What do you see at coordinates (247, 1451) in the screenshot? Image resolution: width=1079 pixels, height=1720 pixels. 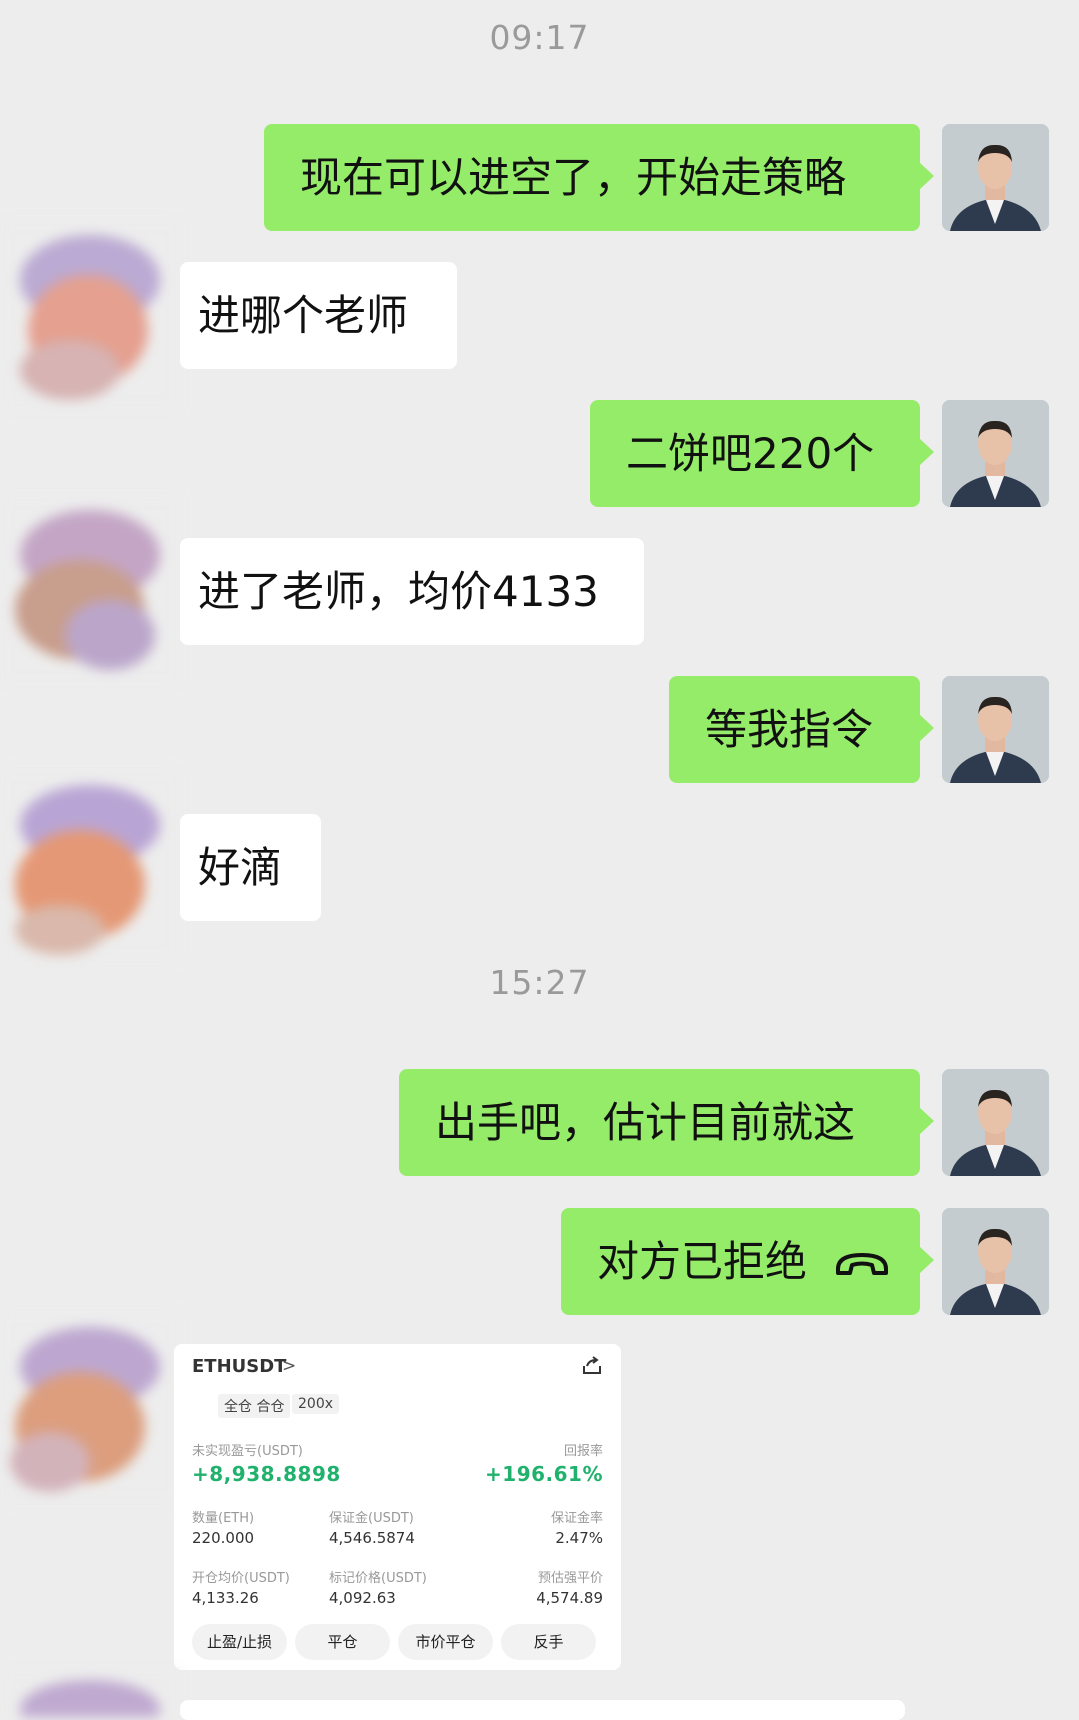 I see `pnl-label: 未实现盈亏(USDT)` at bounding box center [247, 1451].